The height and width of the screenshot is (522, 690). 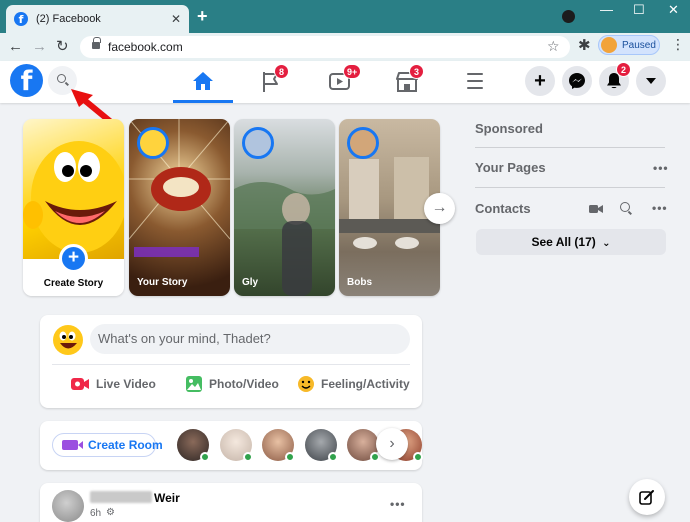 What do you see at coordinates (68, 19) in the screenshot?
I see `tab-title: (2) Facebook` at bounding box center [68, 19].